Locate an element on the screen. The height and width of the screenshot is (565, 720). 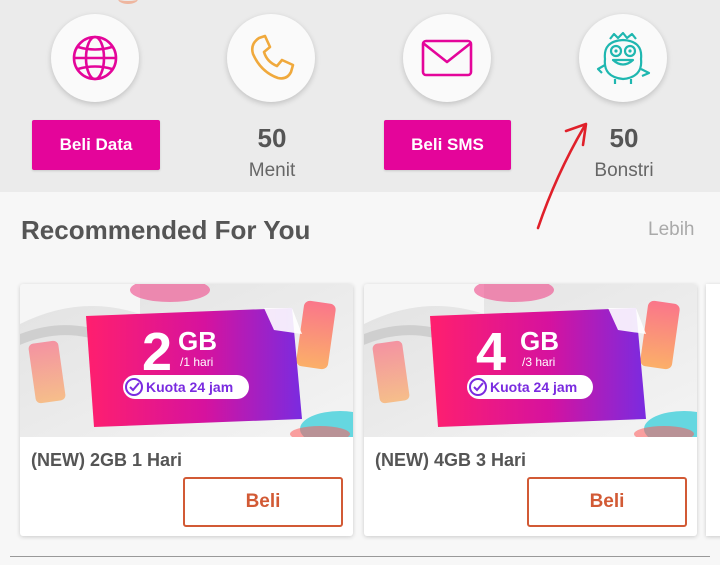
next-card-peek is located at coordinates (713, 410).